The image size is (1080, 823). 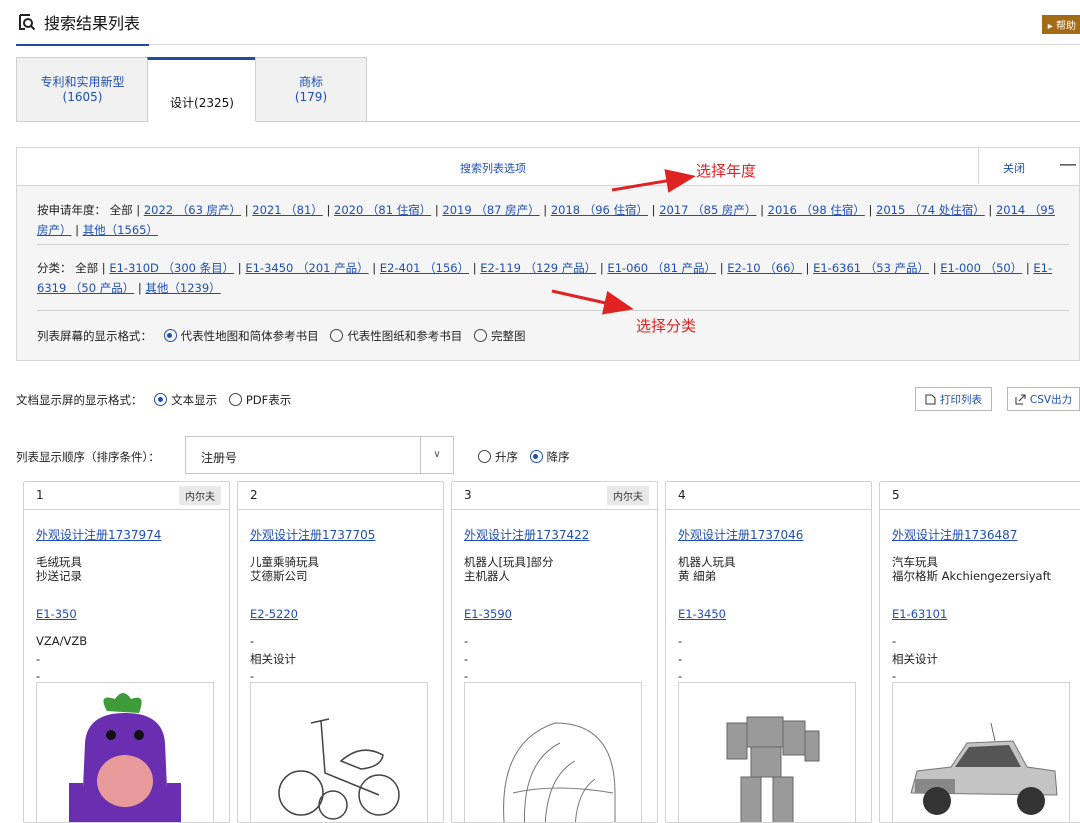 I want to click on category-arrow, so click(x=592, y=302).